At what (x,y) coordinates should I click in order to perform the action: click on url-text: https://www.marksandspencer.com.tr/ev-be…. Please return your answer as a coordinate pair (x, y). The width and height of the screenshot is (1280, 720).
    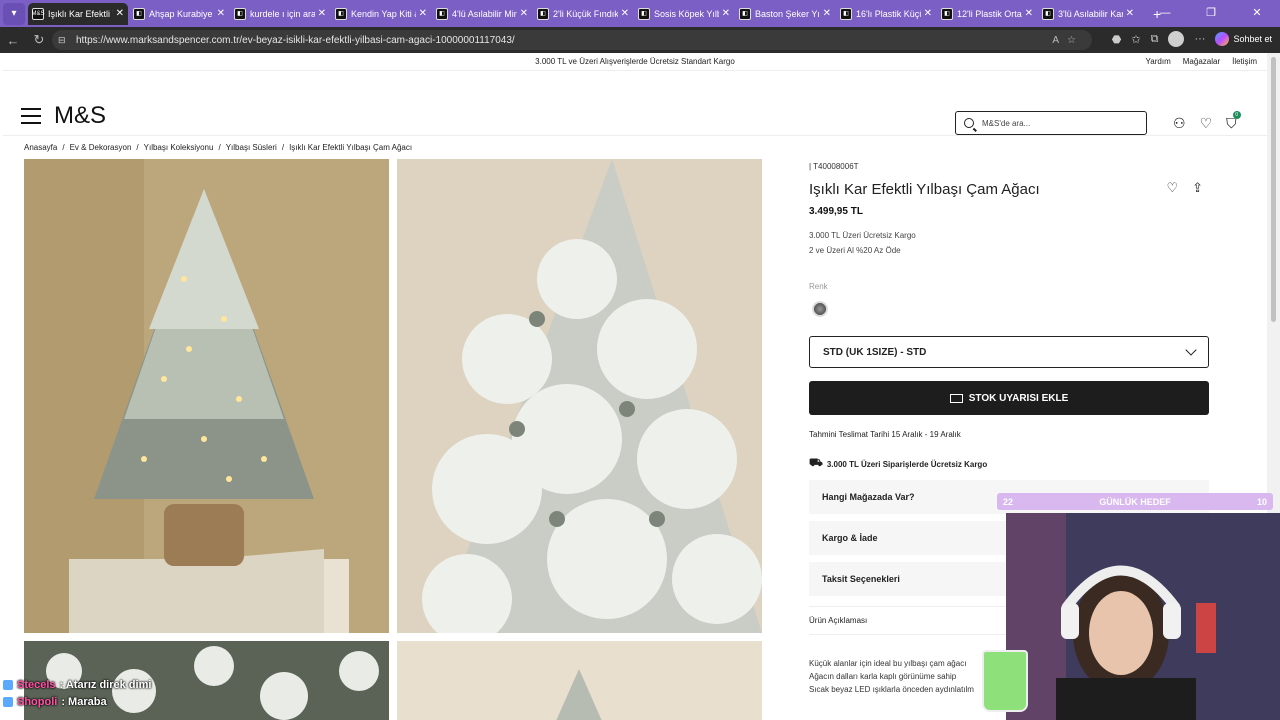
    Looking at the image, I should click on (295, 40).